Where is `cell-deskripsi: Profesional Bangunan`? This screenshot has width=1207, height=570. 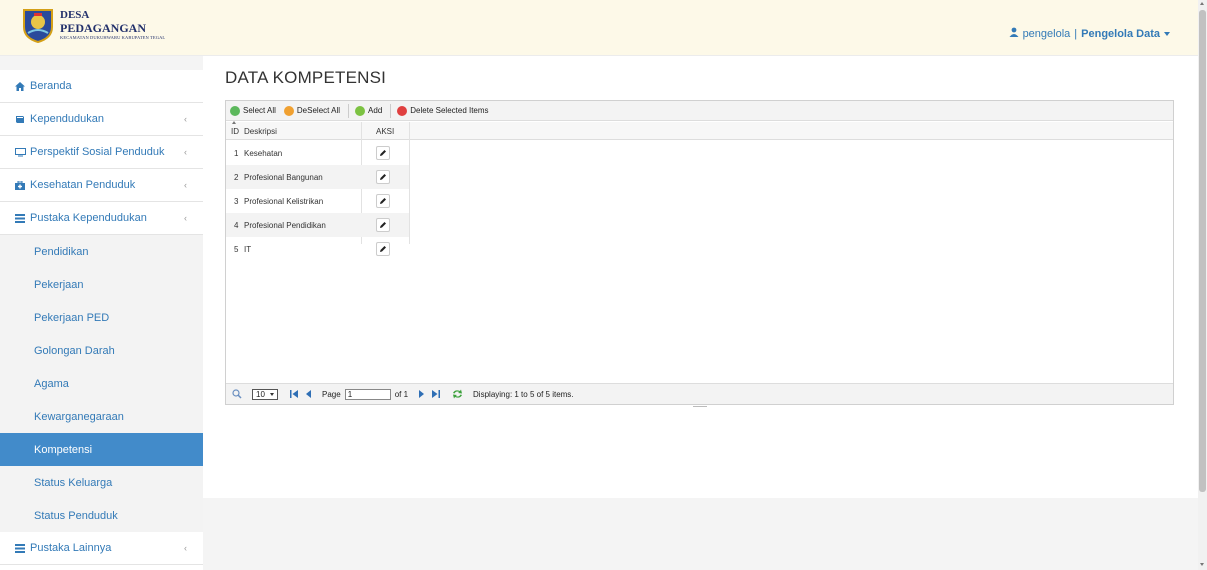 cell-deskripsi: Profesional Bangunan is located at coordinates (283, 177).